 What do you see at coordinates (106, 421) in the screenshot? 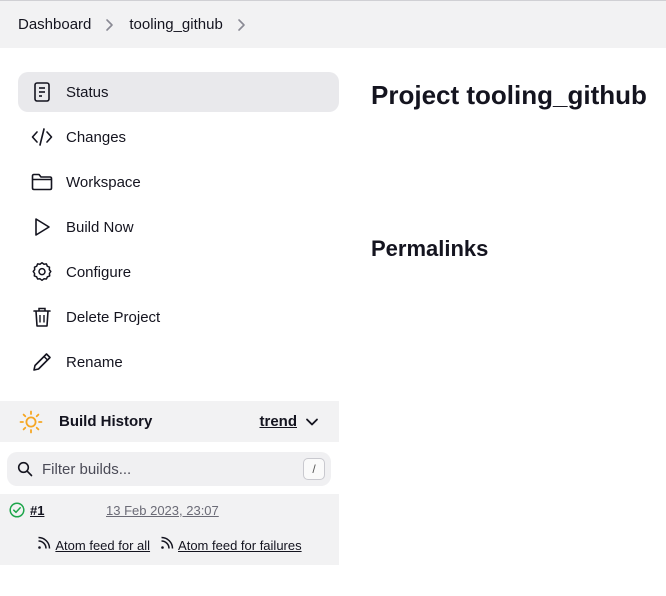
I see `build-history-title: Build History` at bounding box center [106, 421].